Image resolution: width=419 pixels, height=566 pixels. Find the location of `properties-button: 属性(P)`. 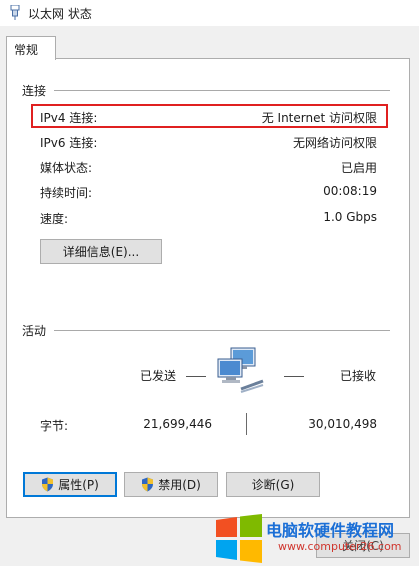

properties-button: 属性(P) is located at coordinates (70, 484).